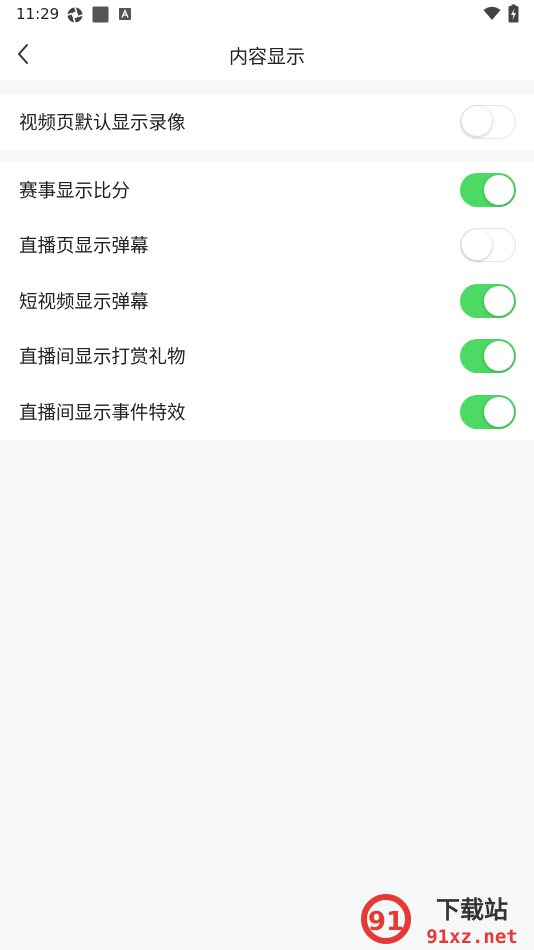 This screenshot has width=534, height=950. Describe the element at coordinates (100, 14) in the screenshot. I see `square-app-icon` at that location.